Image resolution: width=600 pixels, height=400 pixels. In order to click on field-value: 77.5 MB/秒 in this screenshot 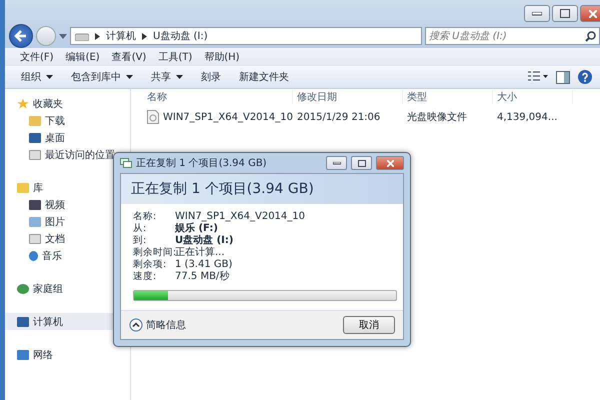, I will do `click(202, 276)`.